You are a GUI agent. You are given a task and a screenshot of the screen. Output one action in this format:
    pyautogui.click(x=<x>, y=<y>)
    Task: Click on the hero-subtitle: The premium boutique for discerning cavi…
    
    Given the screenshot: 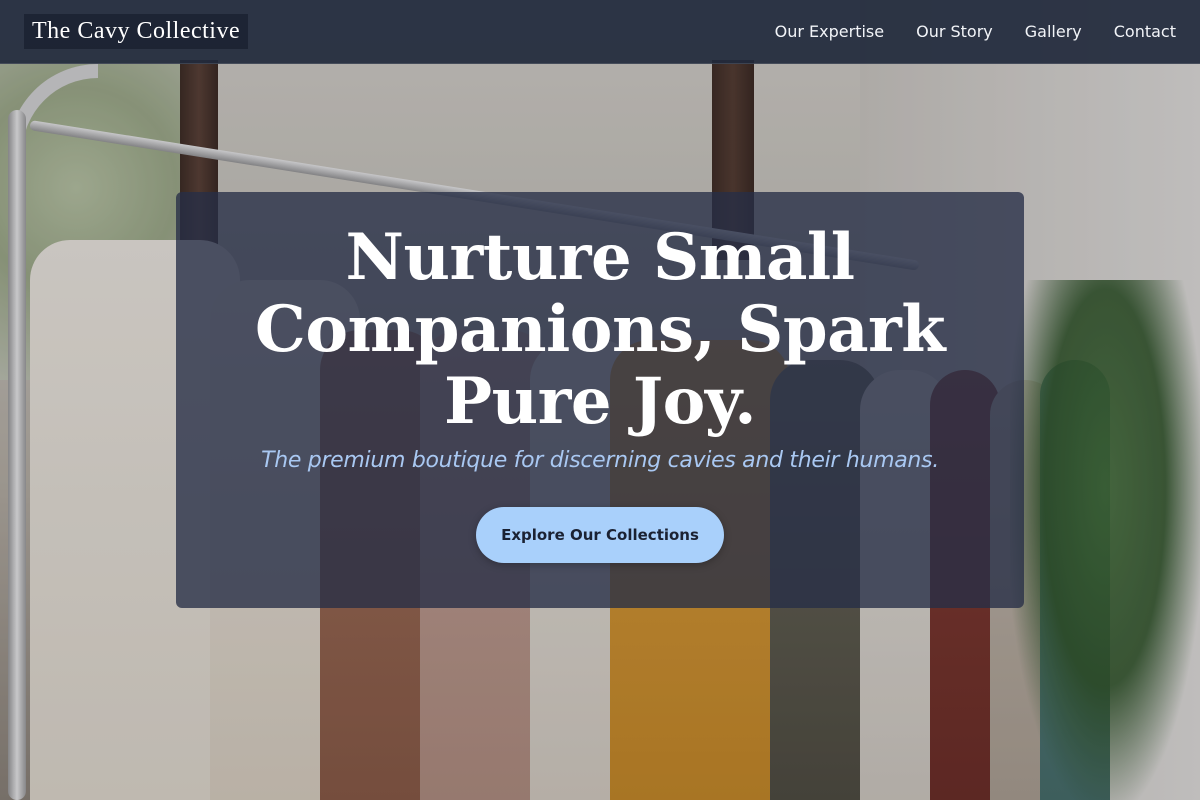 What is the action you would take?
    pyautogui.click(x=600, y=460)
    